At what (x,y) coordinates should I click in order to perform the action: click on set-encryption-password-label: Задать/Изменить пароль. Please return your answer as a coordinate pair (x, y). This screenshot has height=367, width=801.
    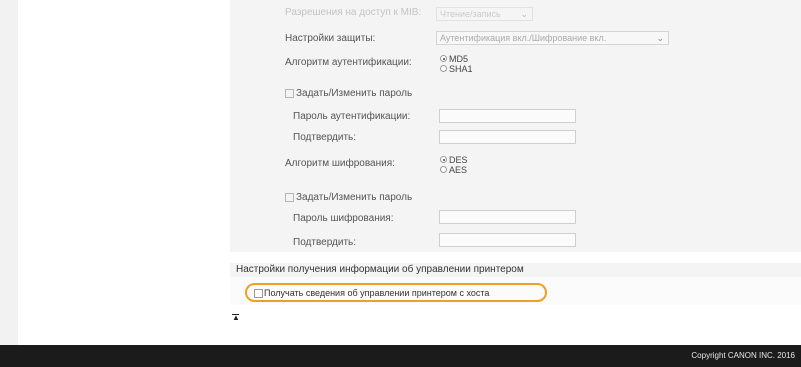
    Looking at the image, I should click on (354, 197).